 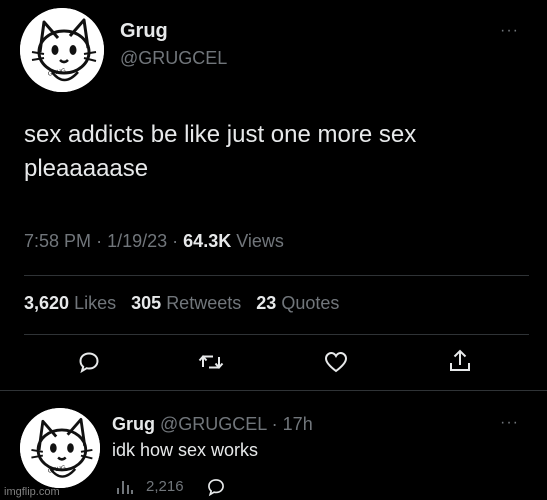 I want to click on retweets-stat: 305 Retweets, so click(x=188, y=303).